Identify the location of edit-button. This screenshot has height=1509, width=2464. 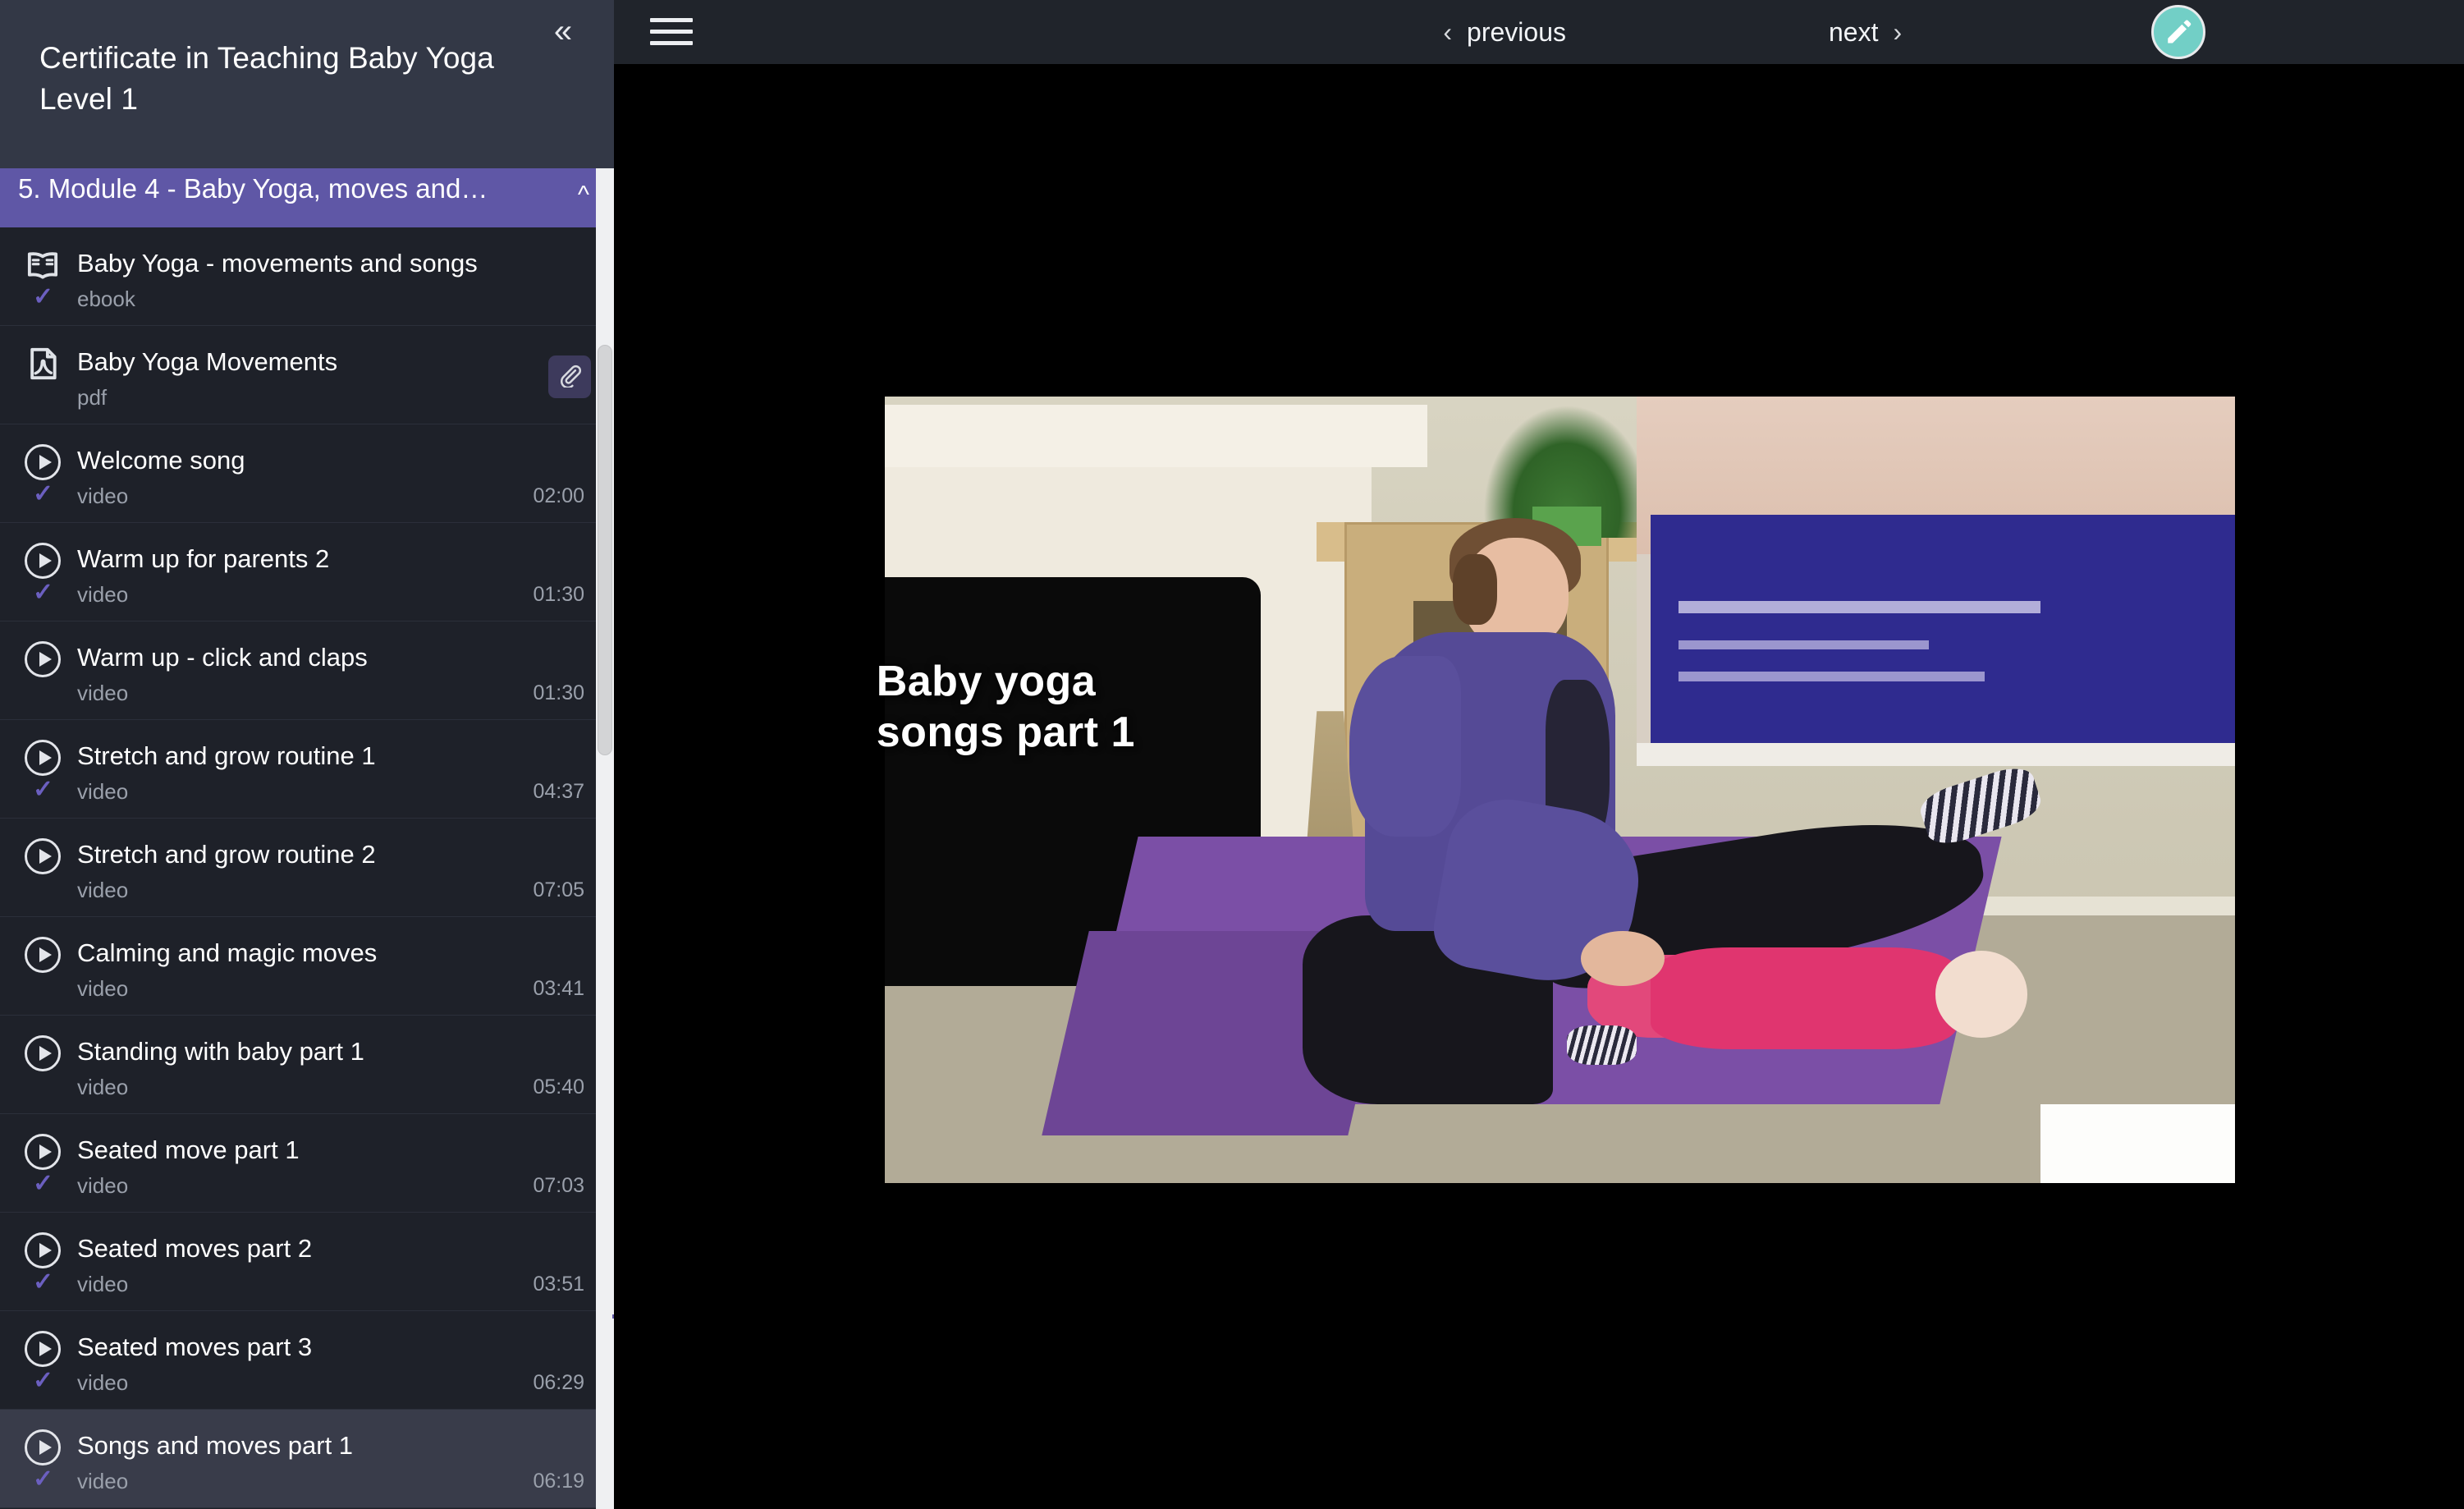
(2178, 32).